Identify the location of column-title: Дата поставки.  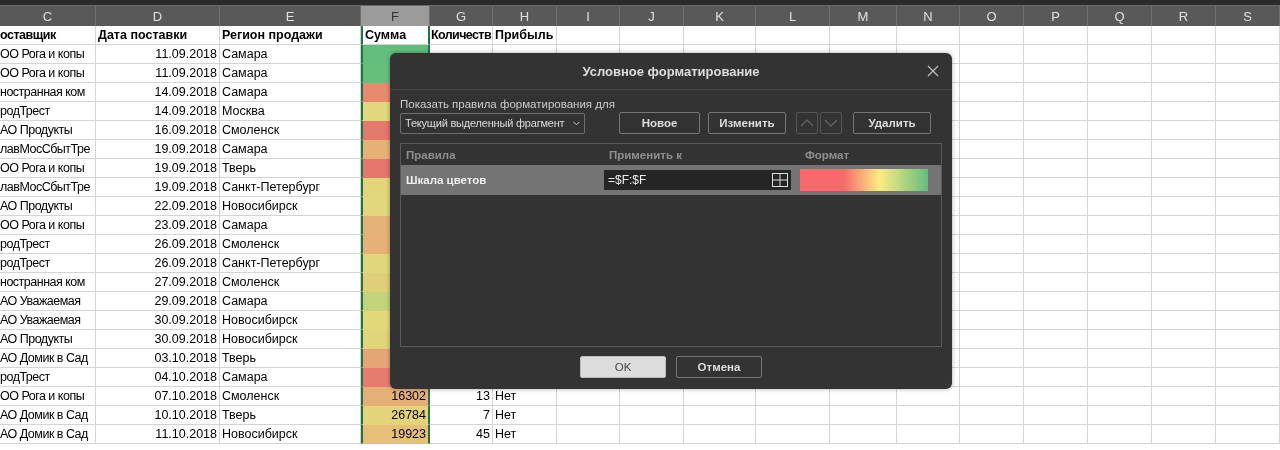
(143, 35).